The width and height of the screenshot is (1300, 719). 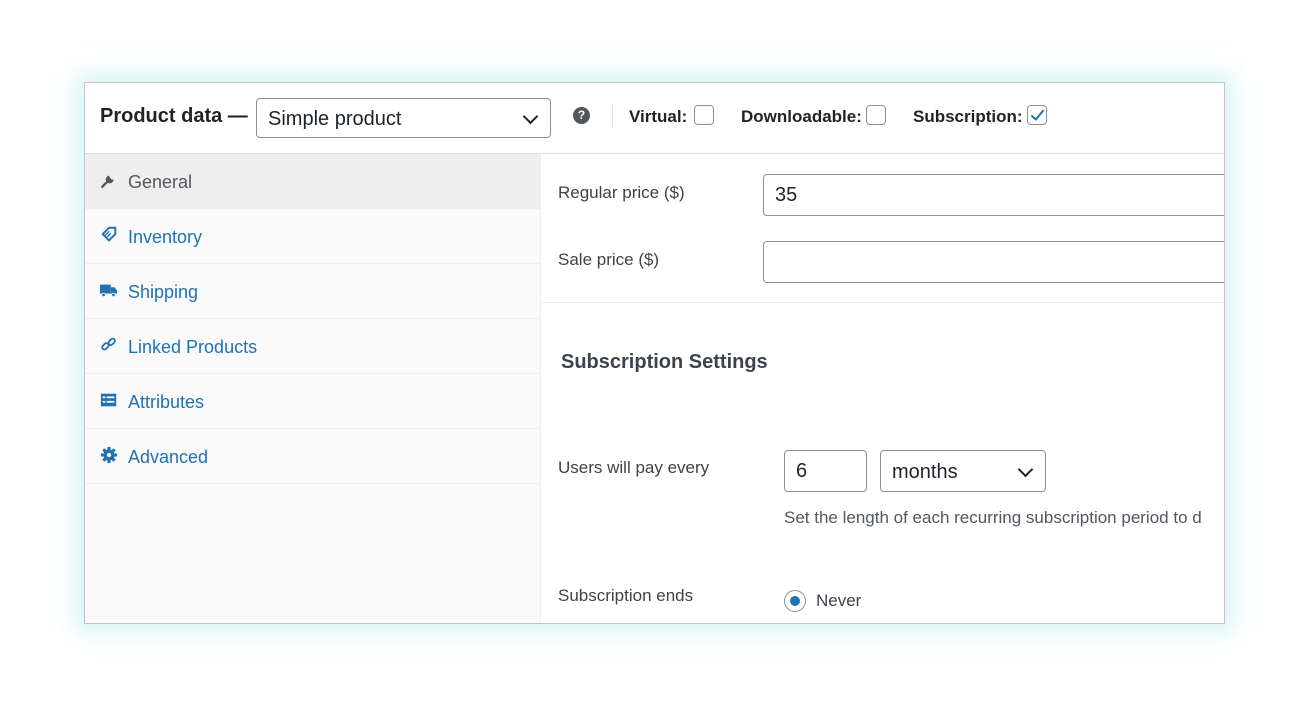 What do you see at coordinates (609, 259) in the screenshot?
I see `sale-price-label: Sale price ($)` at bounding box center [609, 259].